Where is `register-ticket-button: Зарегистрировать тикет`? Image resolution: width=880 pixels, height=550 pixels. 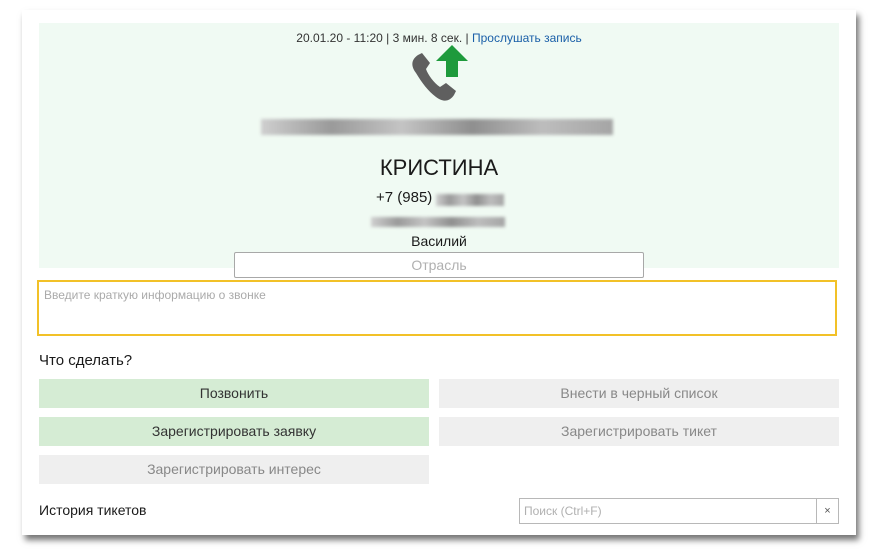
register-ticket-button: Зарегистрировать тикет is located at coordinates (639, 431).